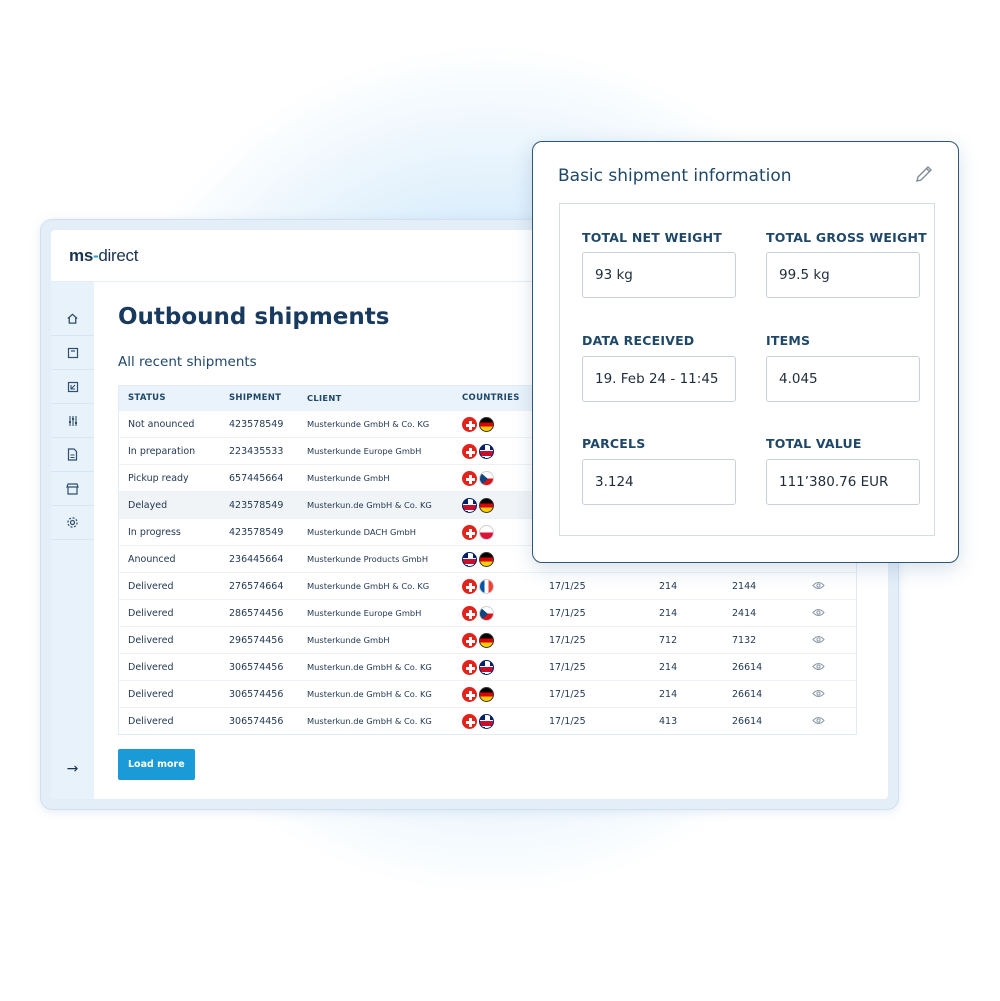 This screenshot has width=1000, height=1001. I want to click on header-status: STATUS, so click(174, 398).